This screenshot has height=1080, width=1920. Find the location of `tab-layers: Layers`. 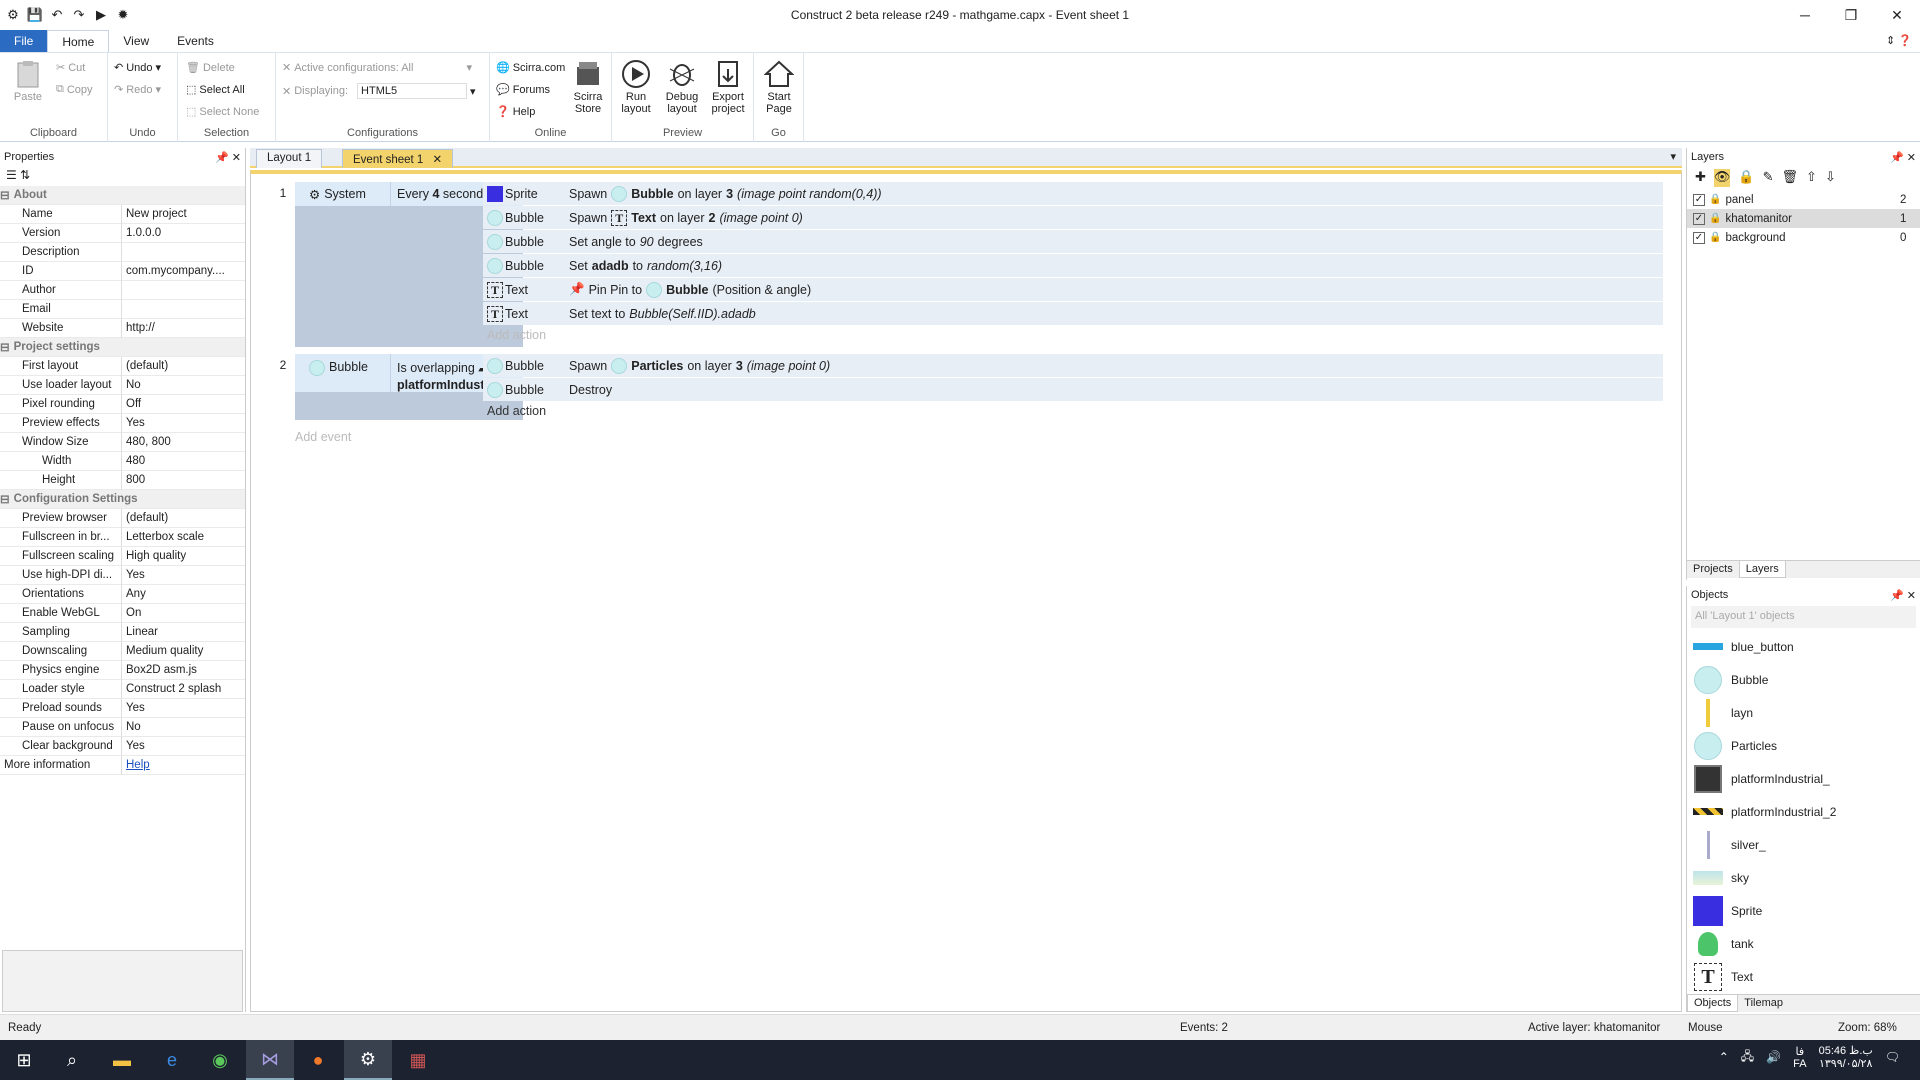

tab-layers: Layers is located at coordinates (1762, 569).